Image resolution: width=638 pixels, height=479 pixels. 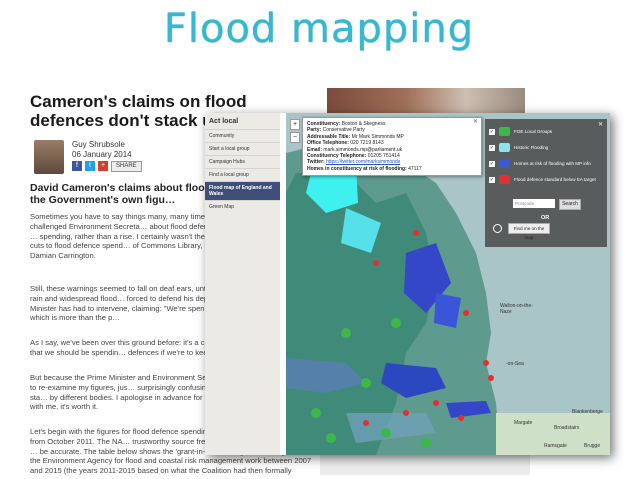 What do you see at coordinates (324, 124) in the screenshot?
I see `popup-label: Constituency:` at bounding box center [324, 124].